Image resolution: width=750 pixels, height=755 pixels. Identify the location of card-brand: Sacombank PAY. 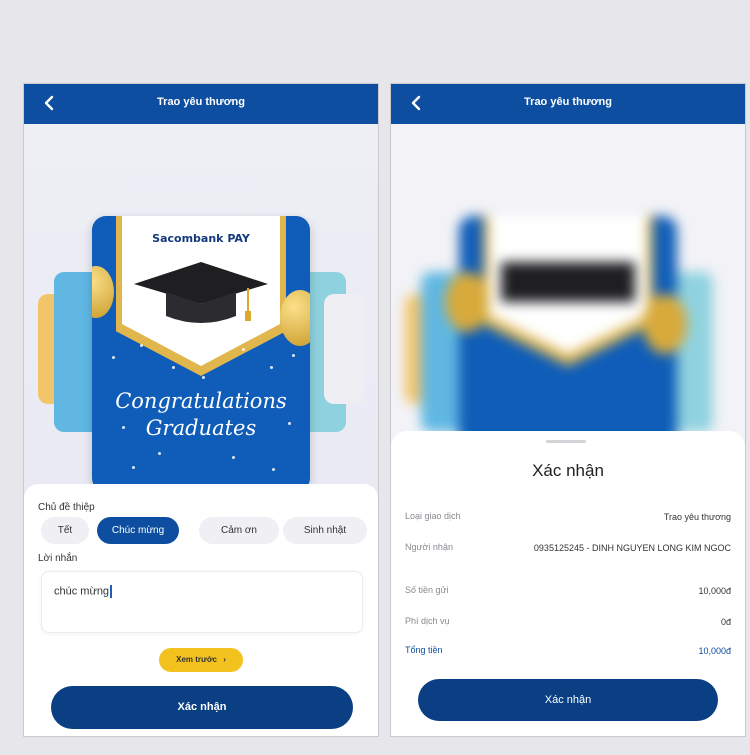
(201, 238).